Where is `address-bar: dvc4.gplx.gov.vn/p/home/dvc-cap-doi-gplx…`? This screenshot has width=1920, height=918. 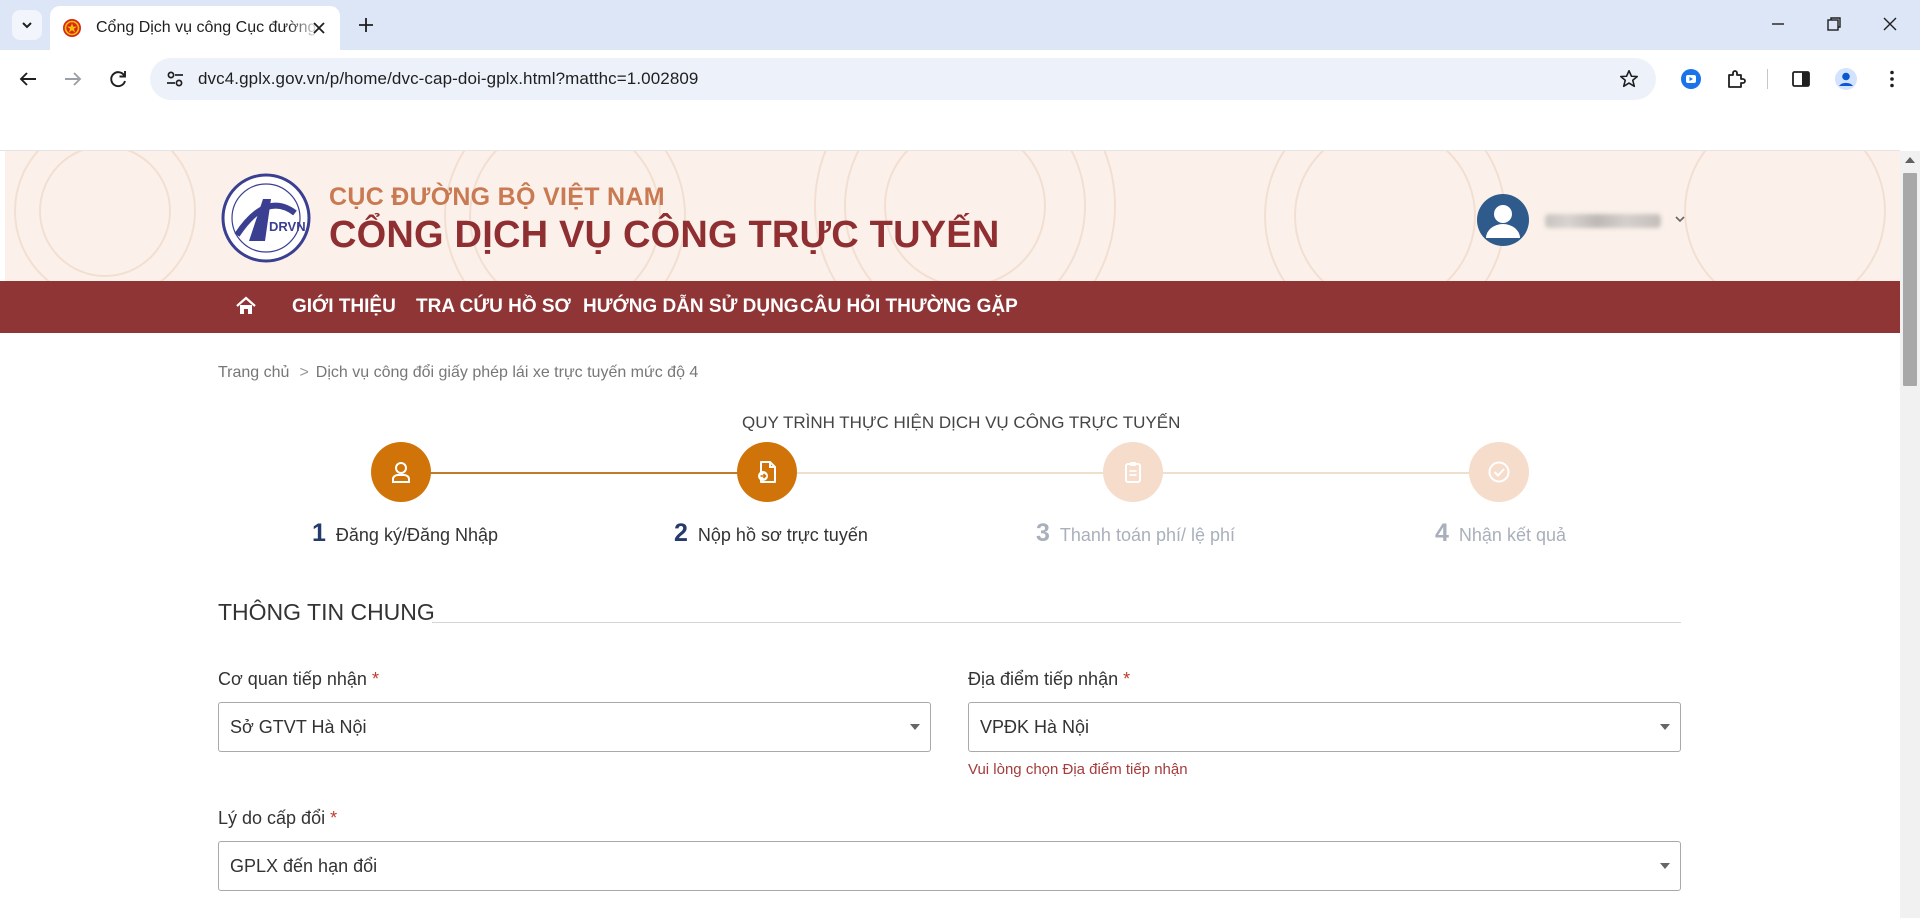
address-bar: dvc4.gplx.gov.vn/p/home/dvc-cap-doi-gplx… is located at coordinates (903, 79).